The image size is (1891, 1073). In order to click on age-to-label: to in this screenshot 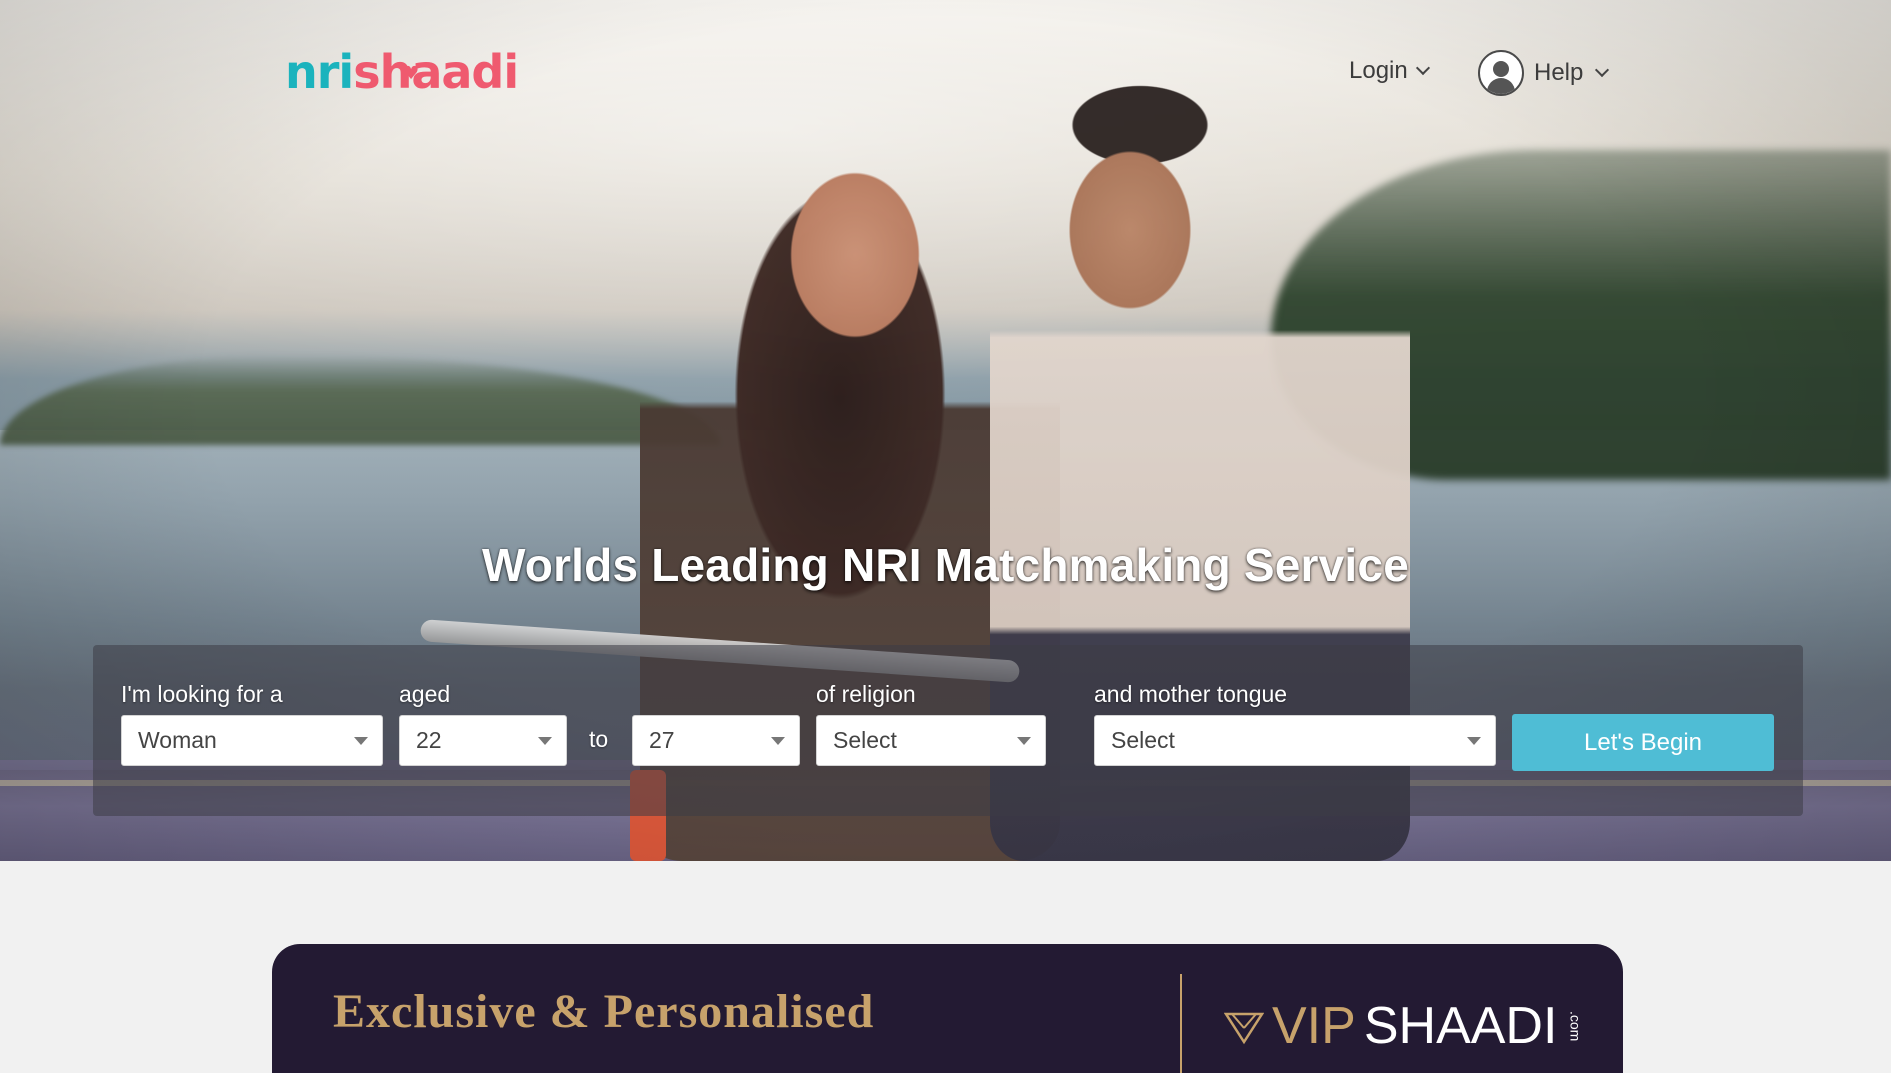, I will do `click(599, 739)`.